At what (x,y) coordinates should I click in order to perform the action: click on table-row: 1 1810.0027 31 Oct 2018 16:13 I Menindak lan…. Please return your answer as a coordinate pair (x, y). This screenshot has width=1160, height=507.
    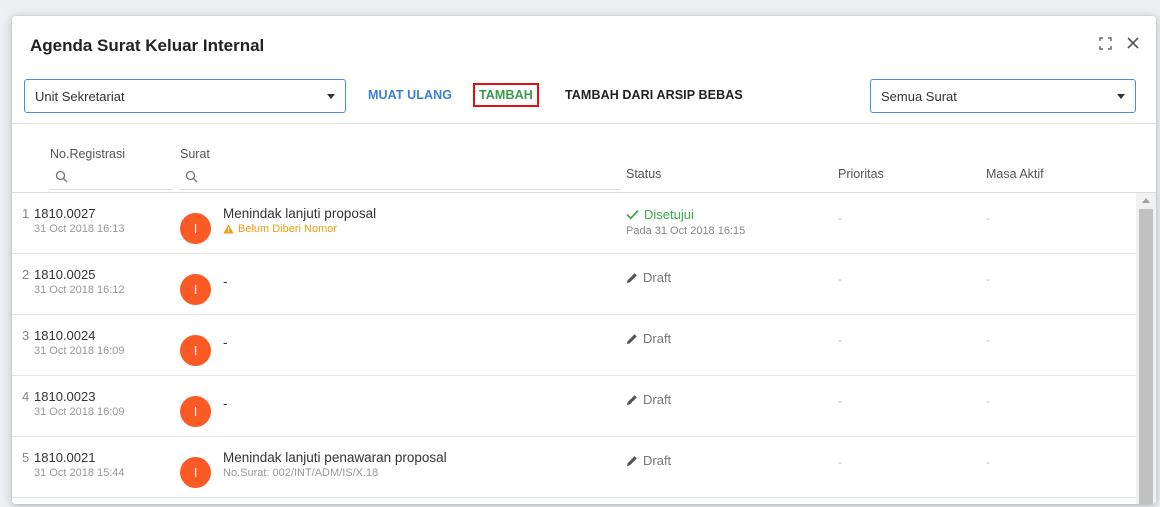
    Looking at the image, I should click on (574, 223).